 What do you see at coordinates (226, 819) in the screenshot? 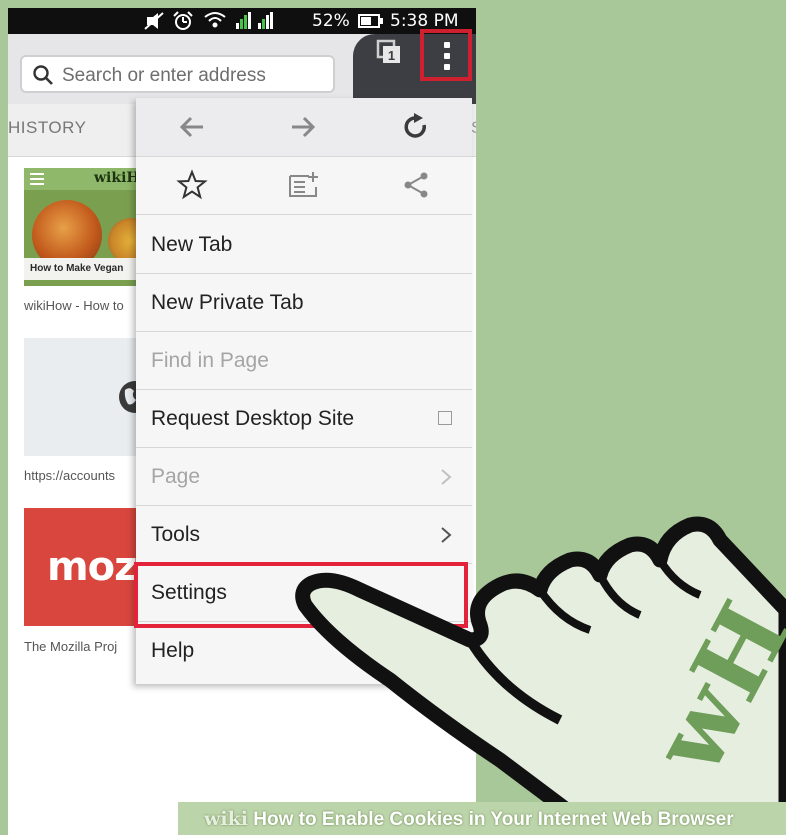
I see `watermark-wiki: wiki` at bounding box center [226, 819].